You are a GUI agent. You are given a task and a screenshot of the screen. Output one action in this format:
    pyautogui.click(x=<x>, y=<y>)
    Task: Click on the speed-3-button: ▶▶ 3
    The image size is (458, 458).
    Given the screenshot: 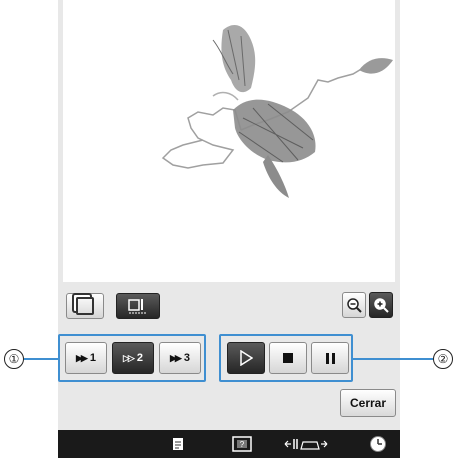 What is the action you would take?
    pyautogui.click(x=180, y=358)
    